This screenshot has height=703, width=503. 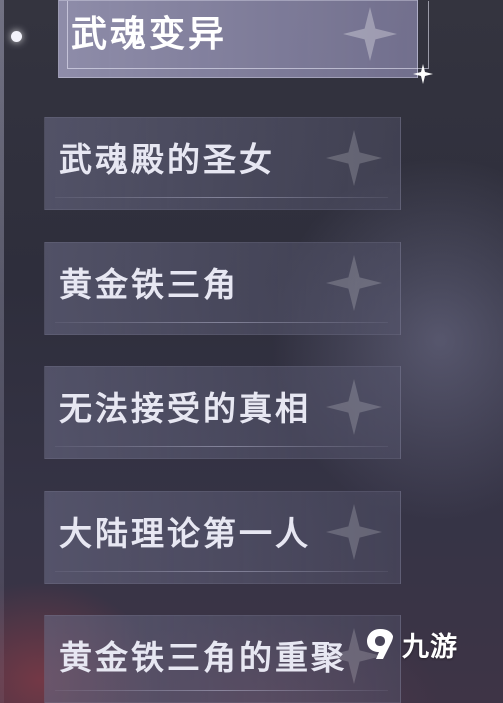 I want to click on chapter-item: 黄金铁三角, so click(x=222, y=288).